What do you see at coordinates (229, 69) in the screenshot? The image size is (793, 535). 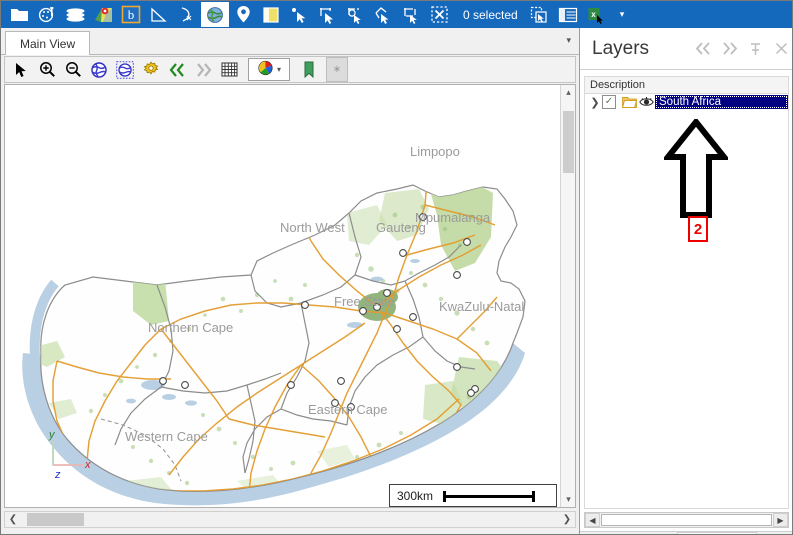 I see `grid-icon` at bounding box center [229, 69].